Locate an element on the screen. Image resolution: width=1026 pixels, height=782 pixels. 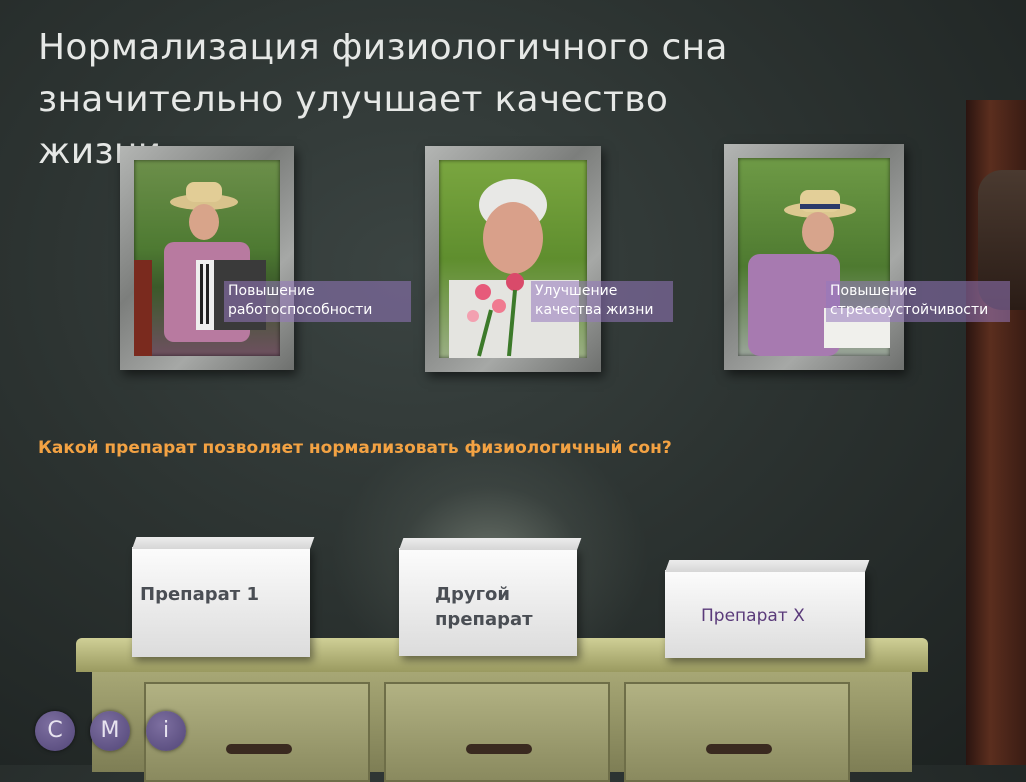
box-preparat-1: Препарат 1 is located at coordinates (223, 597).